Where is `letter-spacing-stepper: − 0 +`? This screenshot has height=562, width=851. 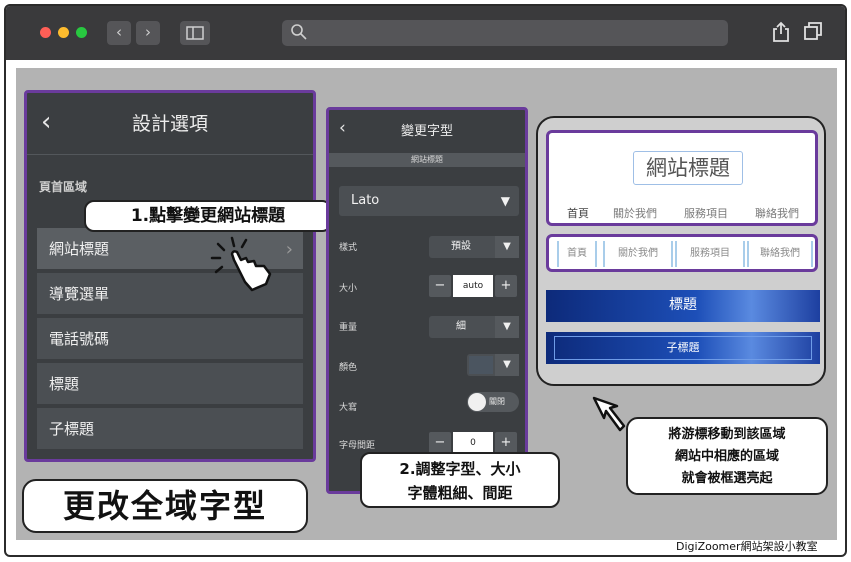
letter-spacing-stepper: − 0 + is located at coordinates (474, 443).